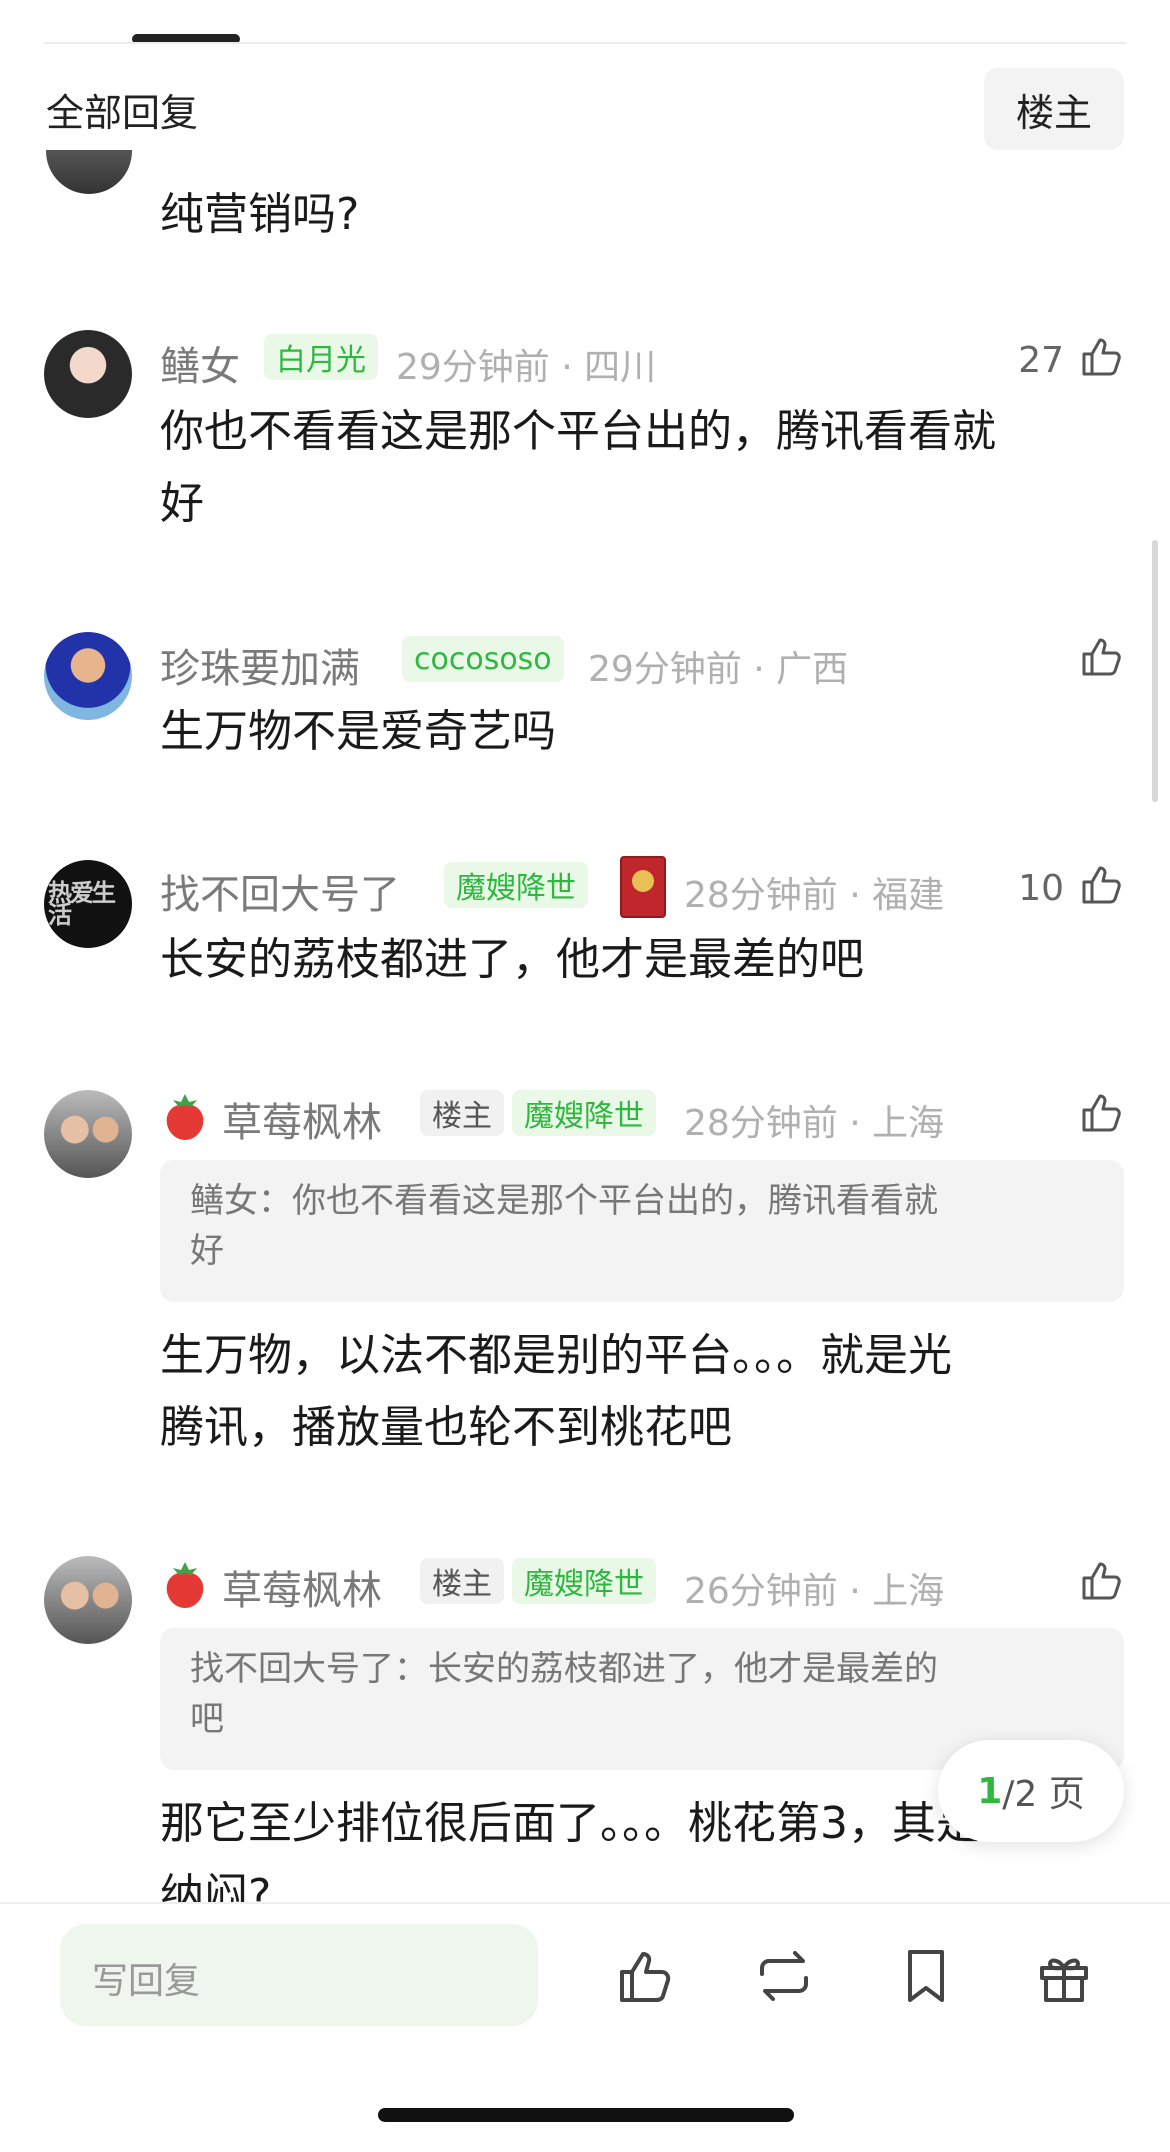  I want to click on page-indicator: 1/2 页, so click(1031, 1791).